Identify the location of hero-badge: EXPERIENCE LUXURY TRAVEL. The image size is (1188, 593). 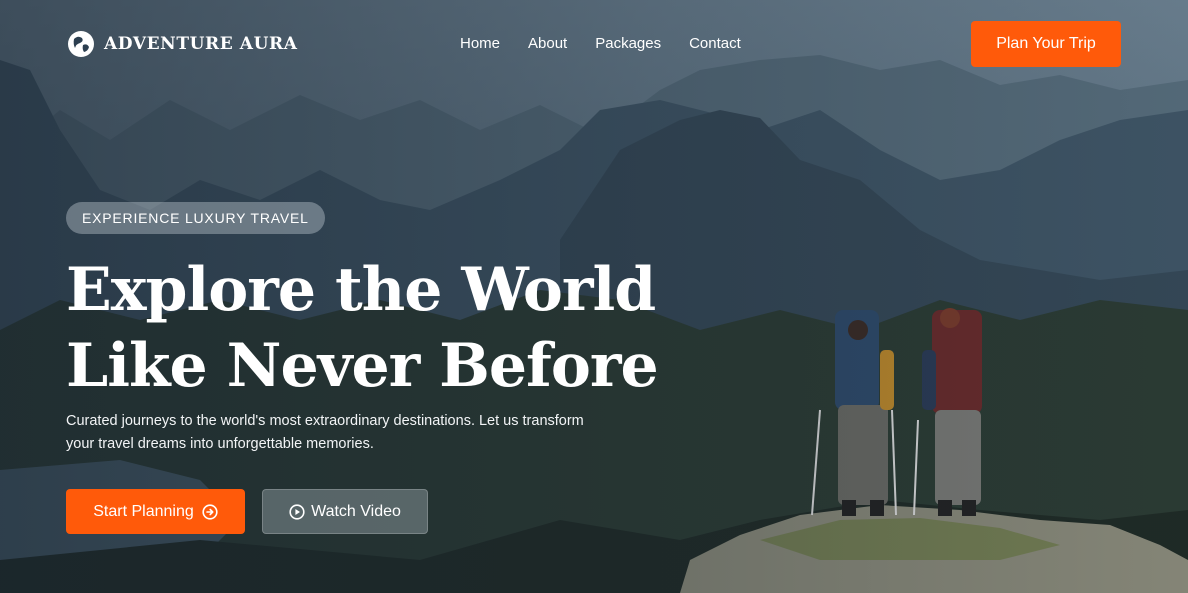
(195, 218).